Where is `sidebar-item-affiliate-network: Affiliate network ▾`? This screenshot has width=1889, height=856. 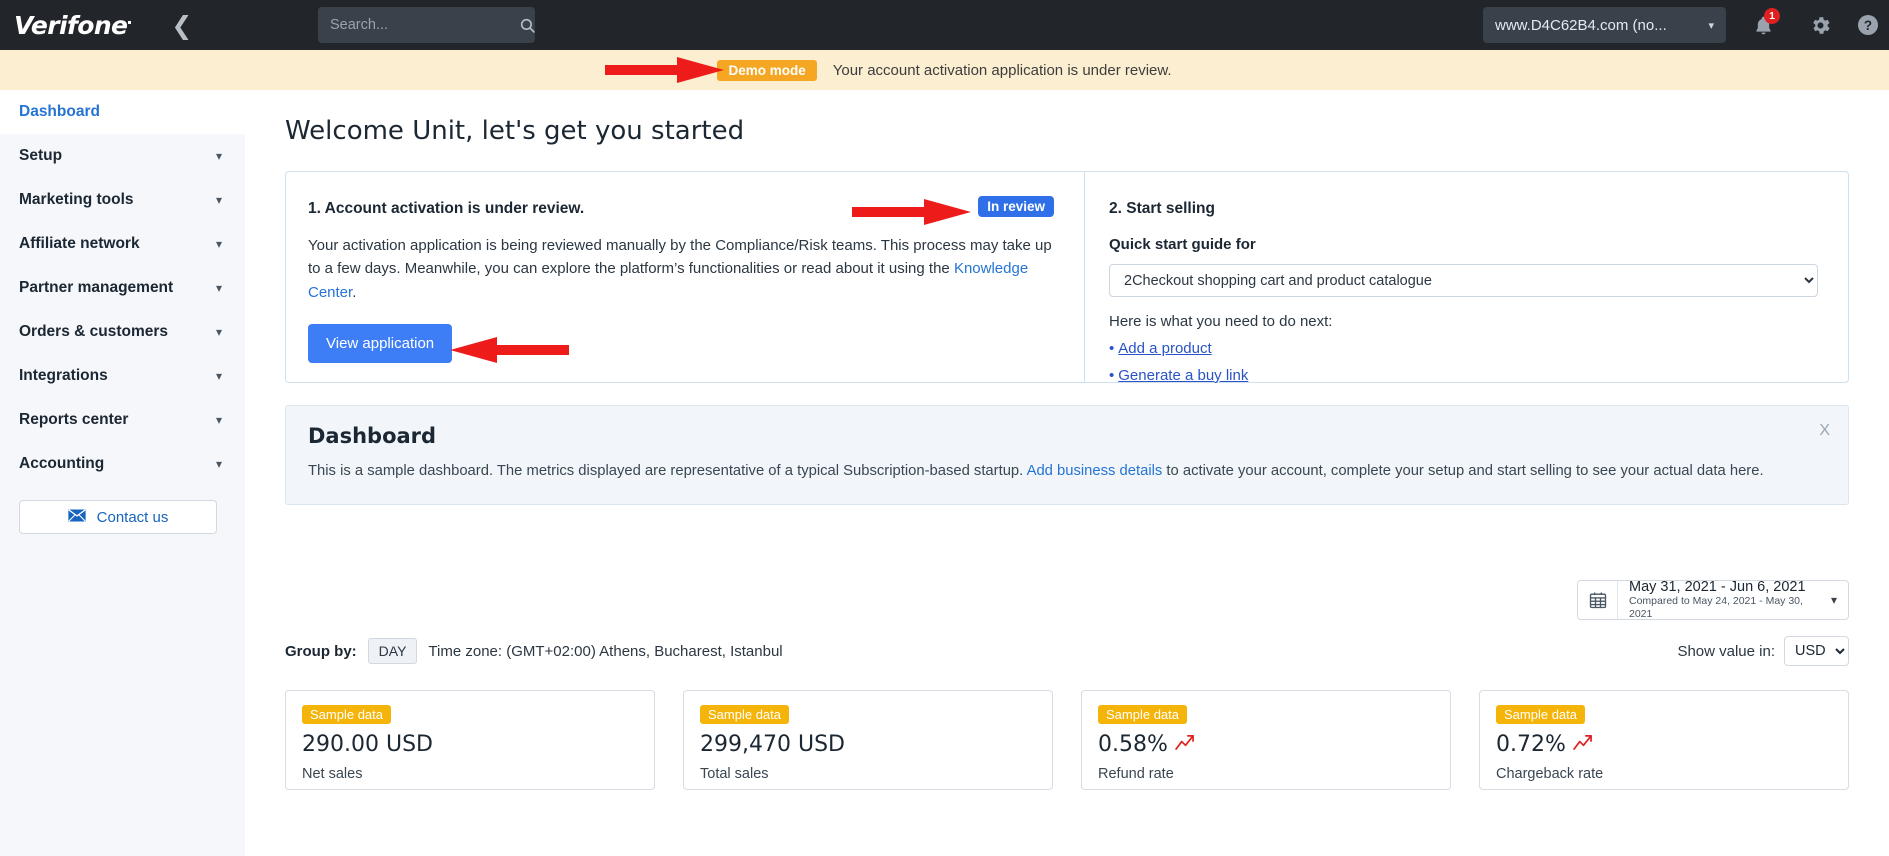 sidebar-item-affiliate-network: Affiliate network ▾ is located at coordinates (122, 244).